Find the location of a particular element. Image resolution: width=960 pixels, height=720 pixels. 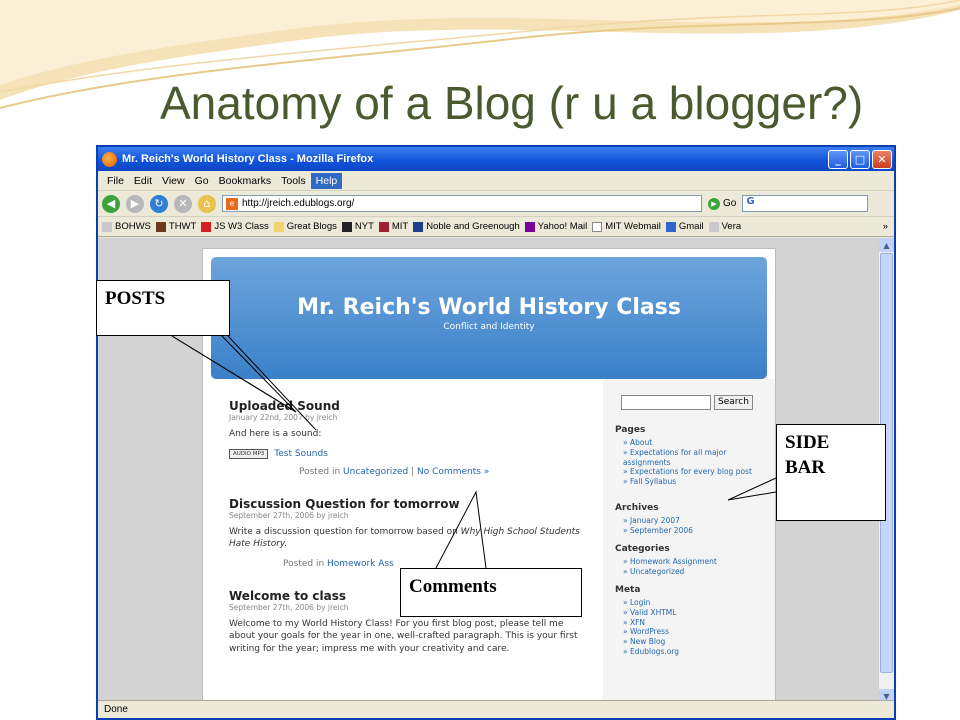

menu-file: File is located at coordinates (115, 181).